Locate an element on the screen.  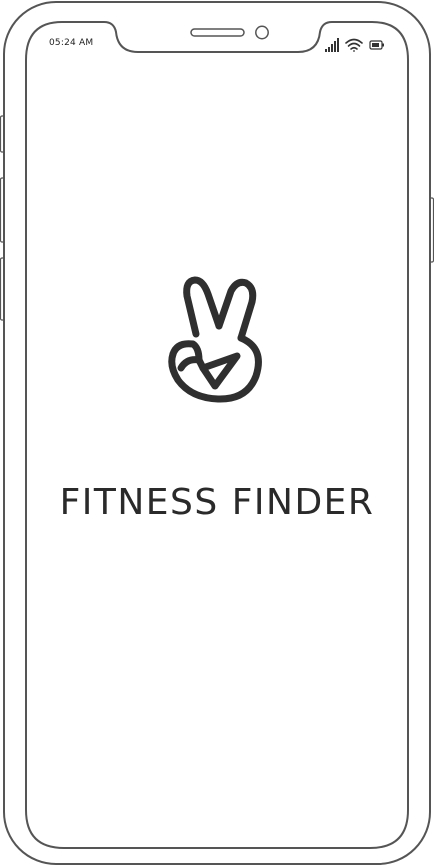
status-time: 05:24 AM is located at coordinates (71, 43).